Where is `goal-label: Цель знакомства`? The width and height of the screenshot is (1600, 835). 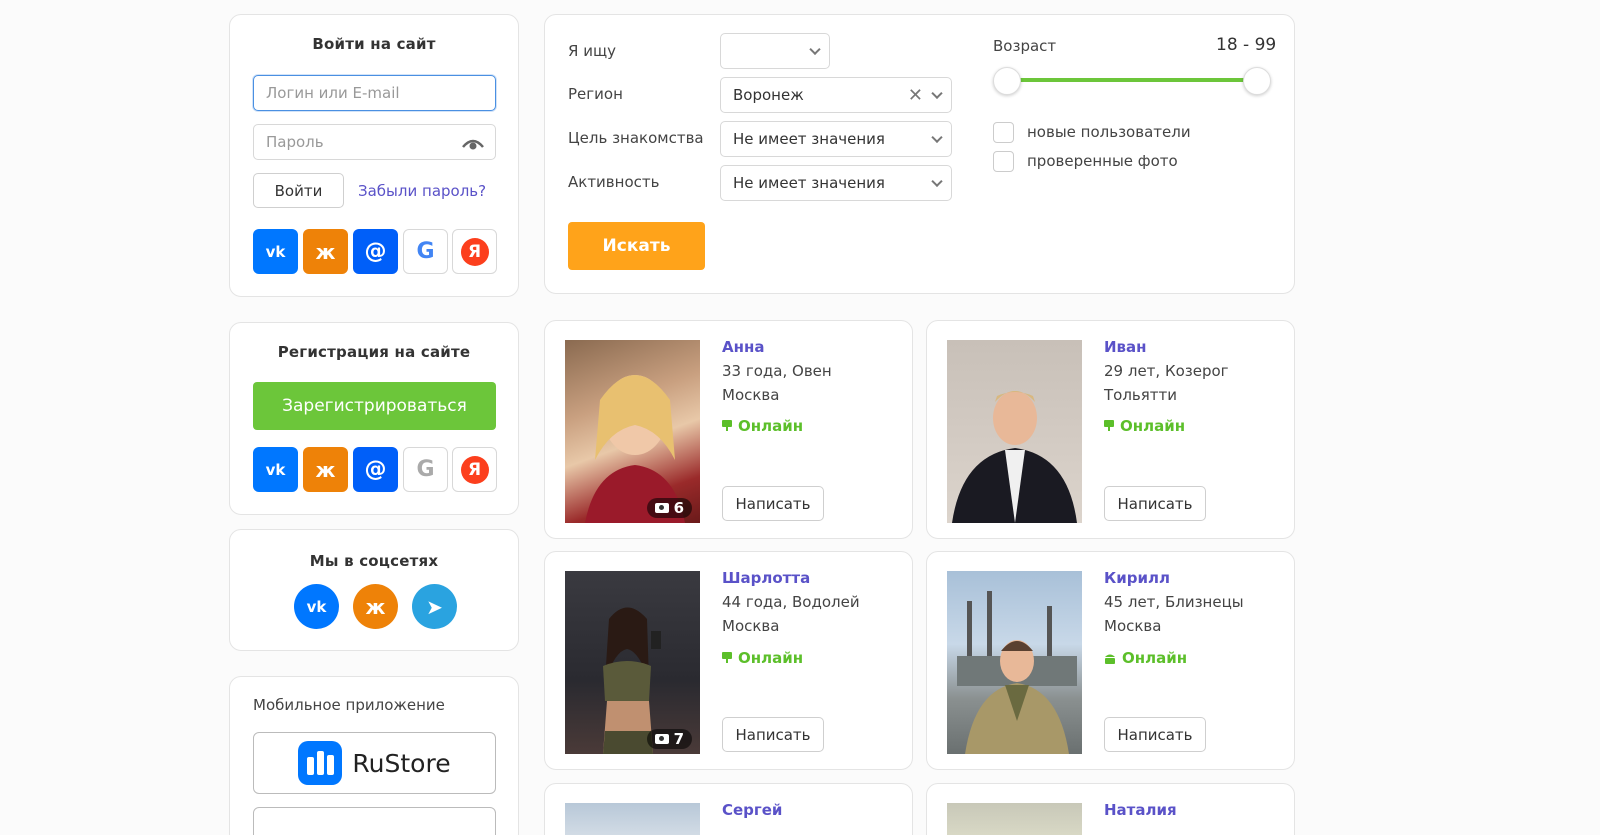
goal-label: Цель знакомства is located at coordinates (636, 138).